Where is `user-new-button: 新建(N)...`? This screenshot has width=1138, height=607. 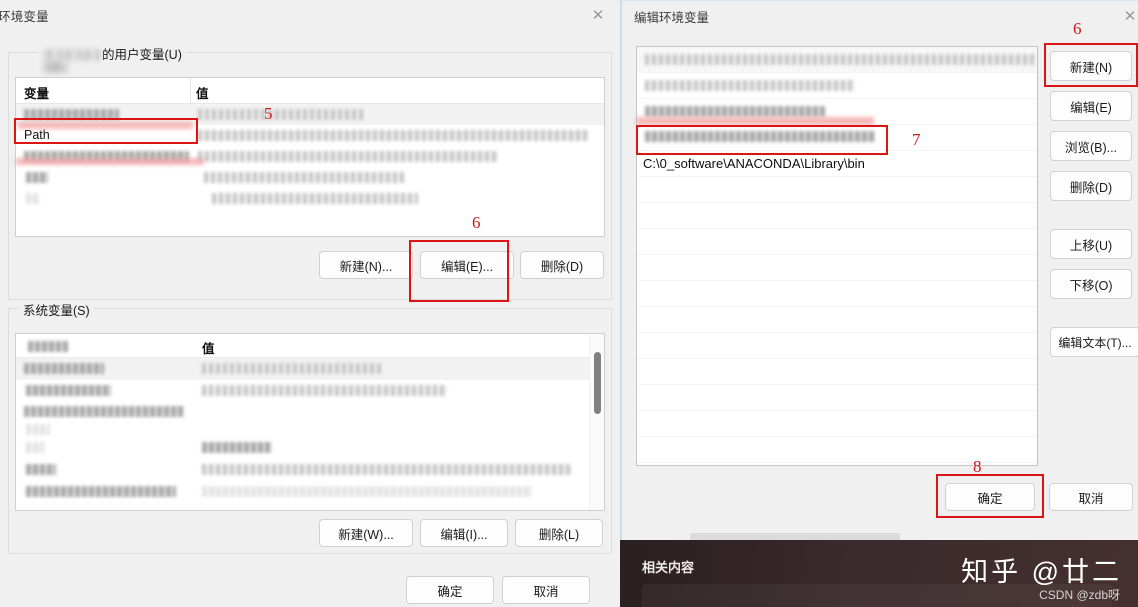 user-new-button: 新建(N)... is located at coordinates (366, 265).